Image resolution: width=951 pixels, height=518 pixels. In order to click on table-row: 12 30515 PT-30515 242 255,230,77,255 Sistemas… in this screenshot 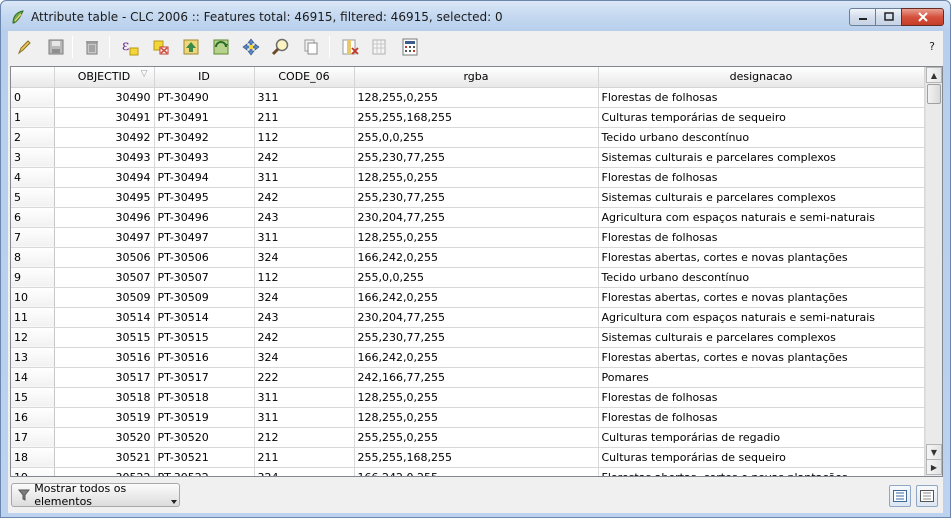, I will do `click(468, 337)`.